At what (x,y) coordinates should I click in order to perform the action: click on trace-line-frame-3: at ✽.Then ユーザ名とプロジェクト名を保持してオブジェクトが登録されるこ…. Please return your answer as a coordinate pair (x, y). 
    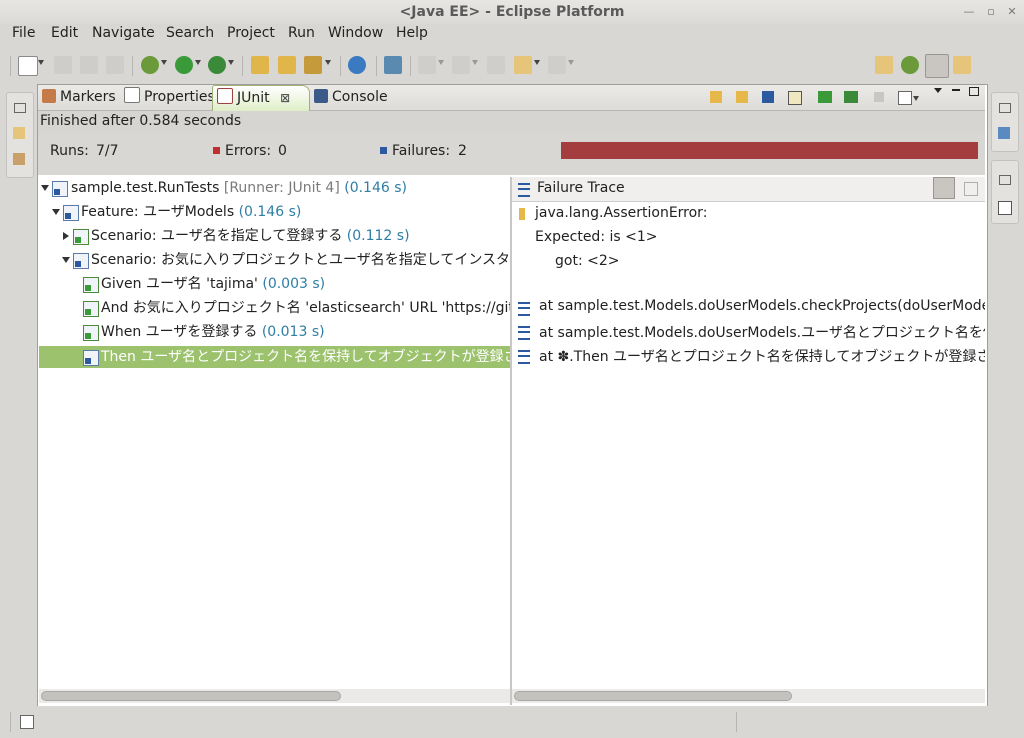
    Looking at the image, I should click on (762, 356).